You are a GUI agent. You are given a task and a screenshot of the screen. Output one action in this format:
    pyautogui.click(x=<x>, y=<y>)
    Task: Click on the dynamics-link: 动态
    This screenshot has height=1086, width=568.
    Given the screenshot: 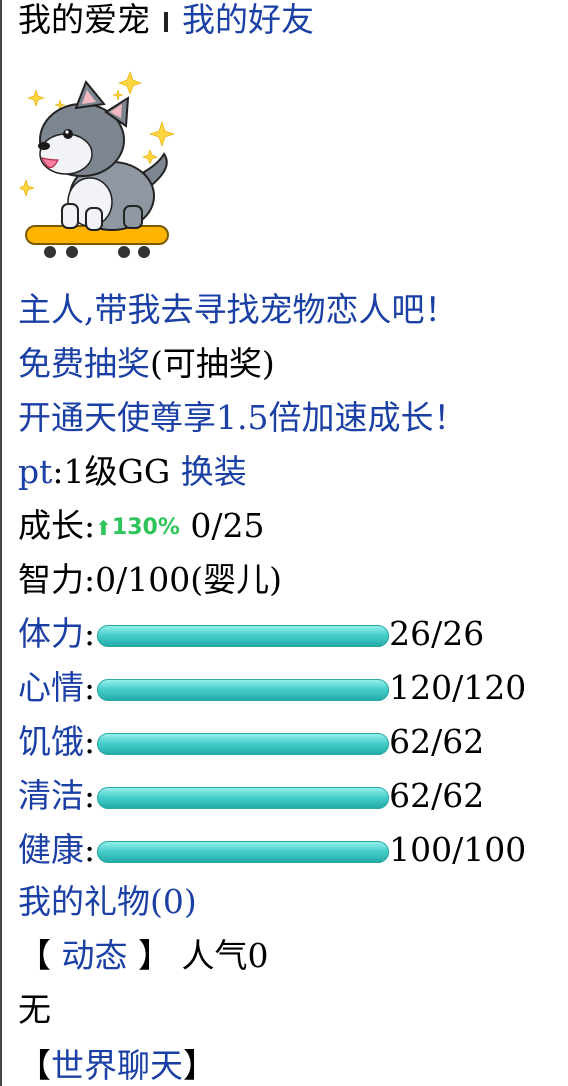 What is the action you would take?
    pyautogui.click(x=94, y=955)
    